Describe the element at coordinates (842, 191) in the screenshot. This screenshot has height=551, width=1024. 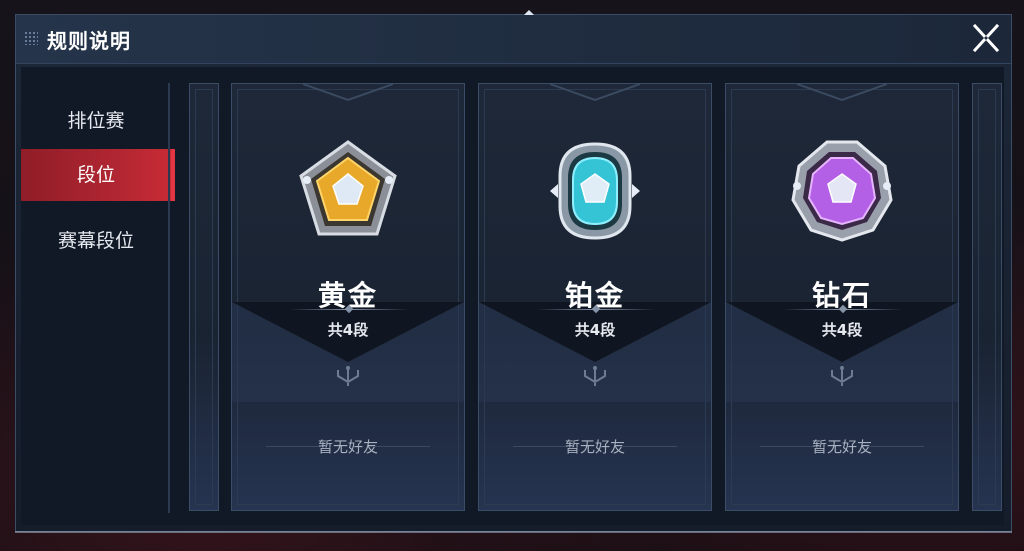
I see `diamond-badge-icon` at that location.